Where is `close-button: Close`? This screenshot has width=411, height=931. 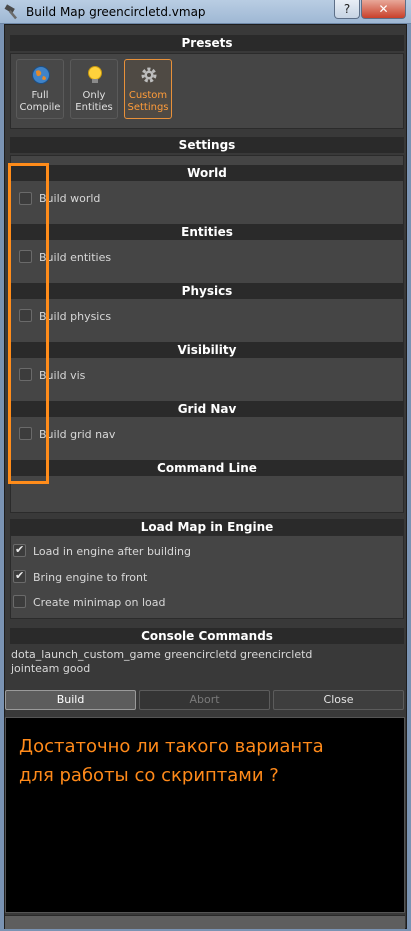 close-button: Close is located at coordinates (338, 700).